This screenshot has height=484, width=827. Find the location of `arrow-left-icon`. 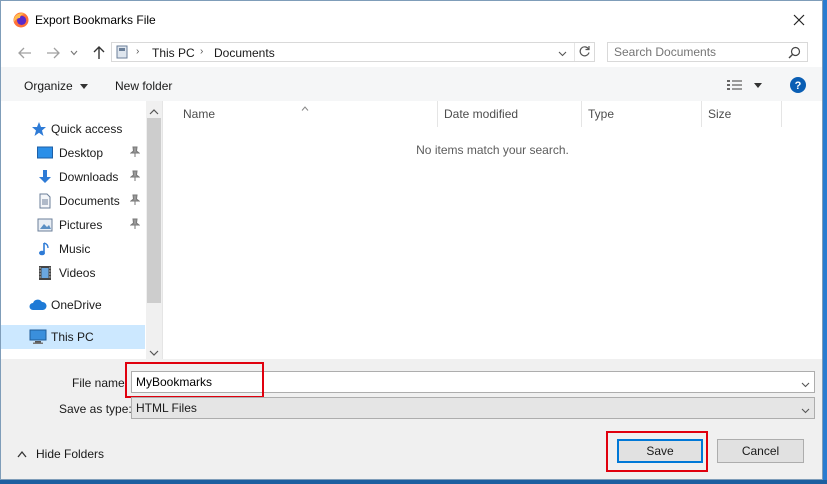

arrow-left-icon is located at coordinates (24, 53).